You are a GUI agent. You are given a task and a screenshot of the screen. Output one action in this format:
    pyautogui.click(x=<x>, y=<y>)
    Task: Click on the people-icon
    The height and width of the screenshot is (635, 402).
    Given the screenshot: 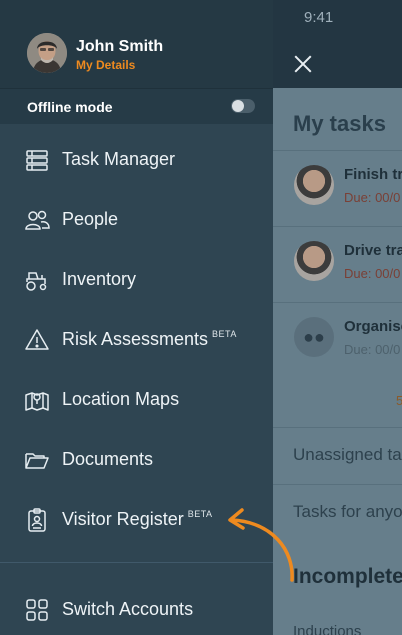 What is the action you would take?
    pyautogui.click(x=37, y=220)
    